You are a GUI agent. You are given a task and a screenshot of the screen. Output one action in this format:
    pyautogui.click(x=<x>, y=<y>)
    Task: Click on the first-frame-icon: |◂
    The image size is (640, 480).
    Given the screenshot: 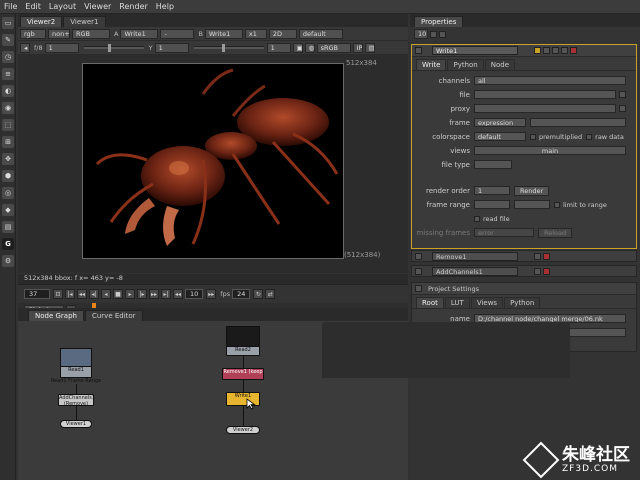 What is the action you would take?
    pyautogui.click(x=70, y=293)
    